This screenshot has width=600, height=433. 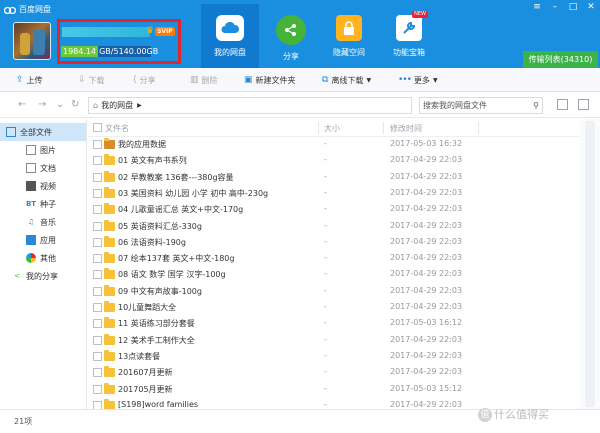 I want to click on nav-my-disk: 我的网盘, so click(x=230, y=36).